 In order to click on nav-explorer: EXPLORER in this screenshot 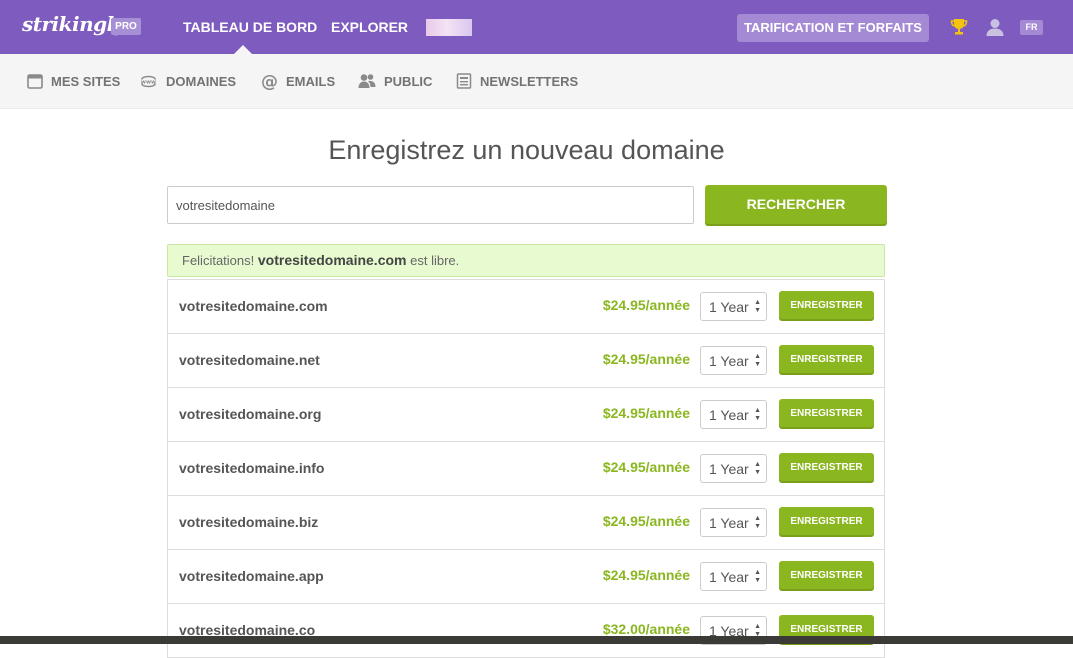, I will do `click(369, 27)`.